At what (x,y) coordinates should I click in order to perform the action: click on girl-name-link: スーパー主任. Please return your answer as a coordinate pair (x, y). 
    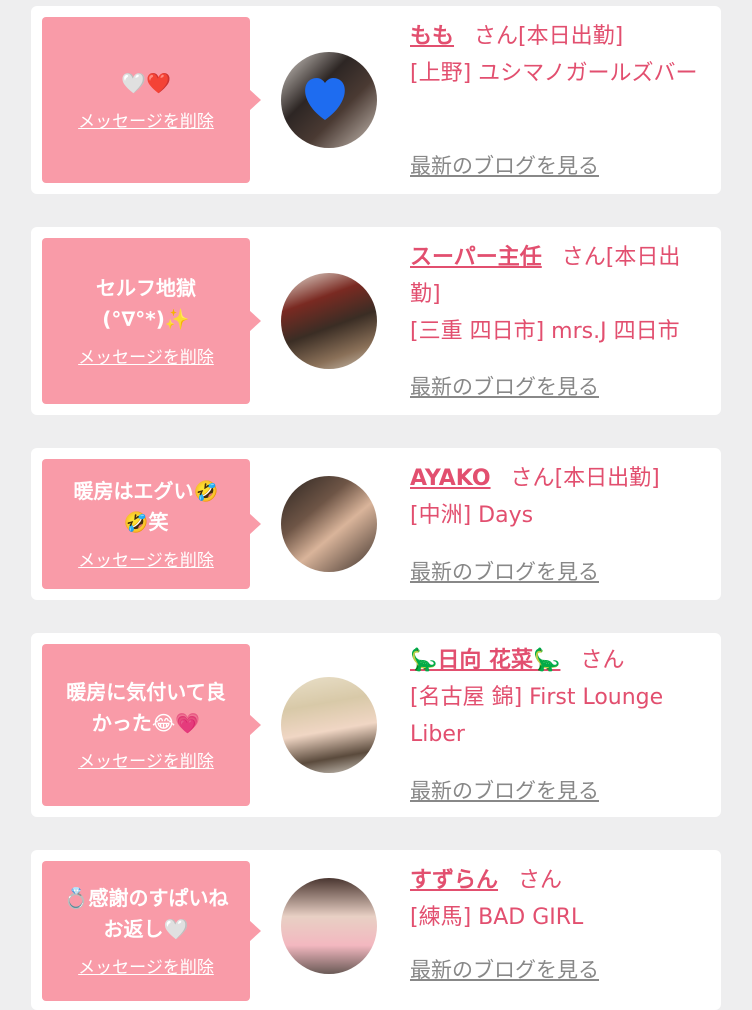
    Looking at the image, I should click on (476, 257).